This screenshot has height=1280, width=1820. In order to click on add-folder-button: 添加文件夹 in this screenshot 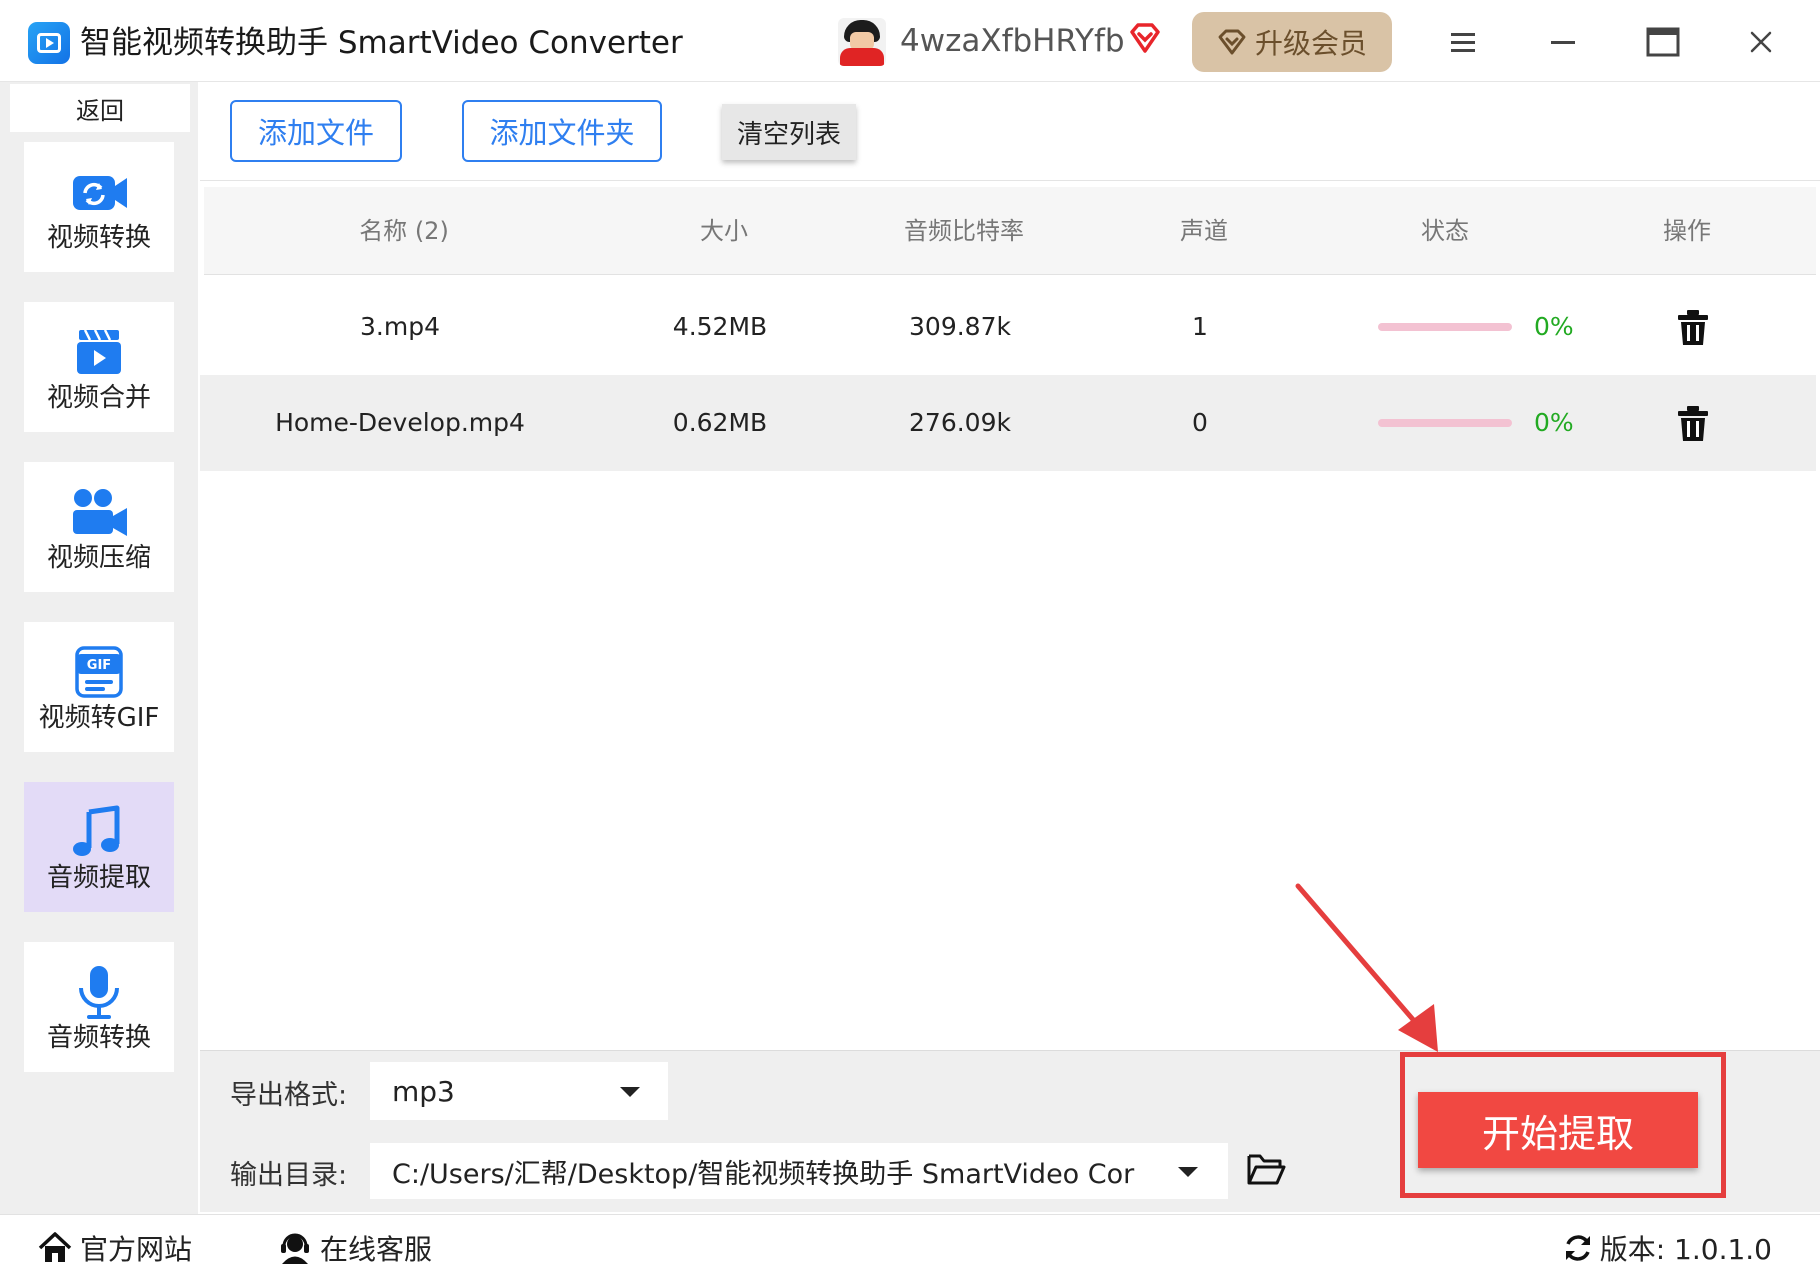, I will do `click(562, 131)`.